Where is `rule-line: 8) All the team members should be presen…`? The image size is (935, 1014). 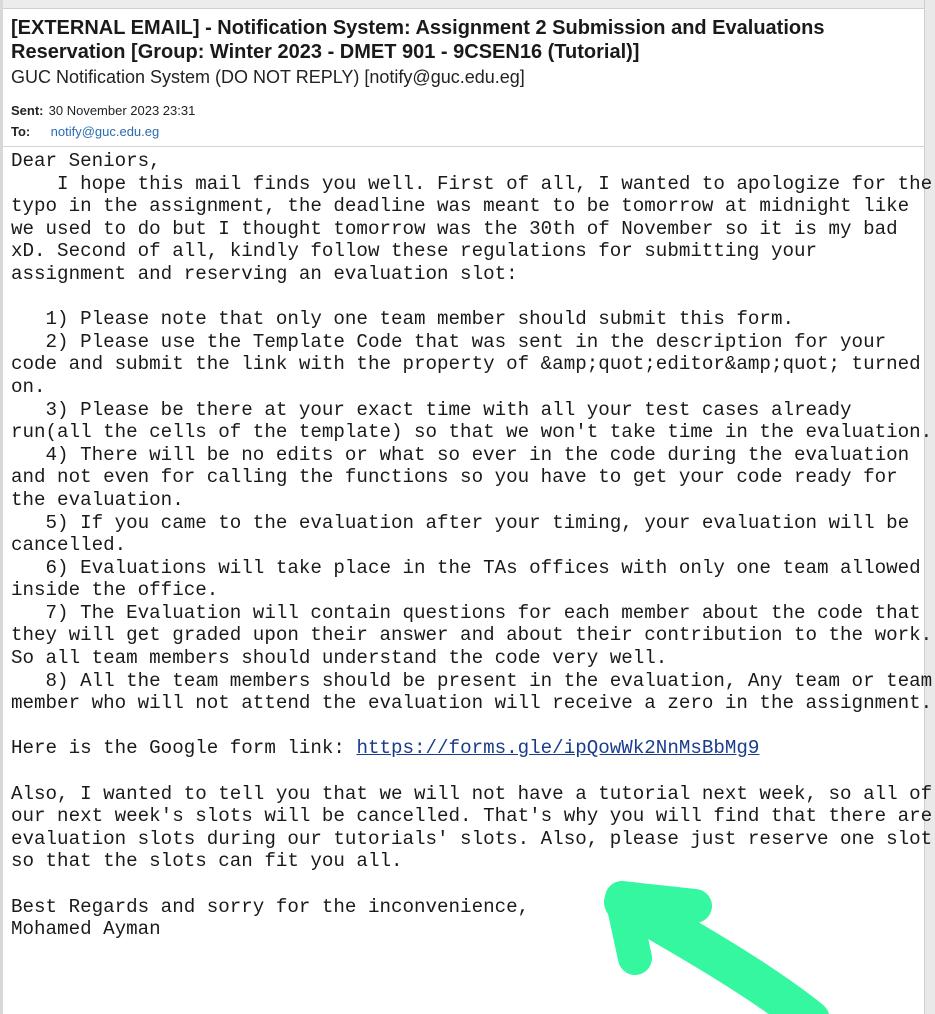 rule-line: 8) All the team members should be presen… is located at coordinates (472, 680).